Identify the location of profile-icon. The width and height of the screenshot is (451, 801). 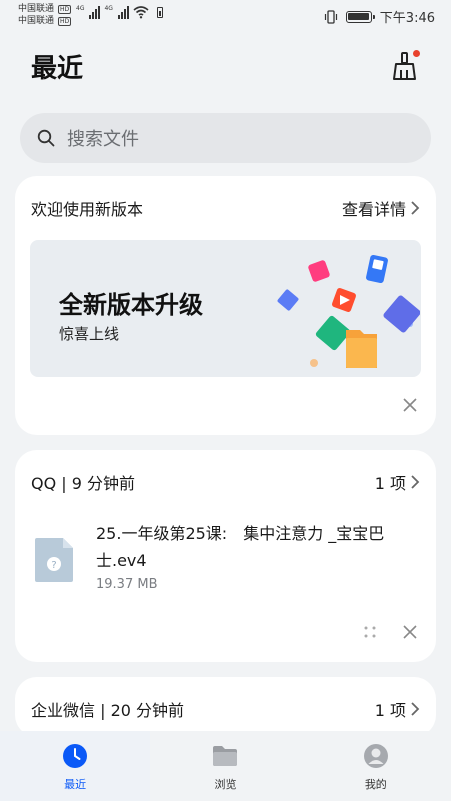
(375, 756).